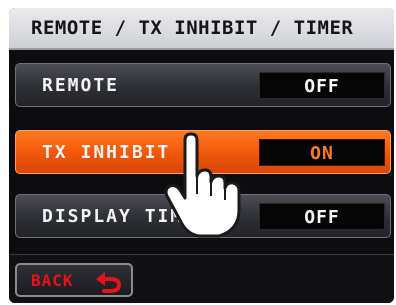  Describe the element at coordinates (81, 85) in the screenshot. I see `menu-item-label: REMOTE` at that location.